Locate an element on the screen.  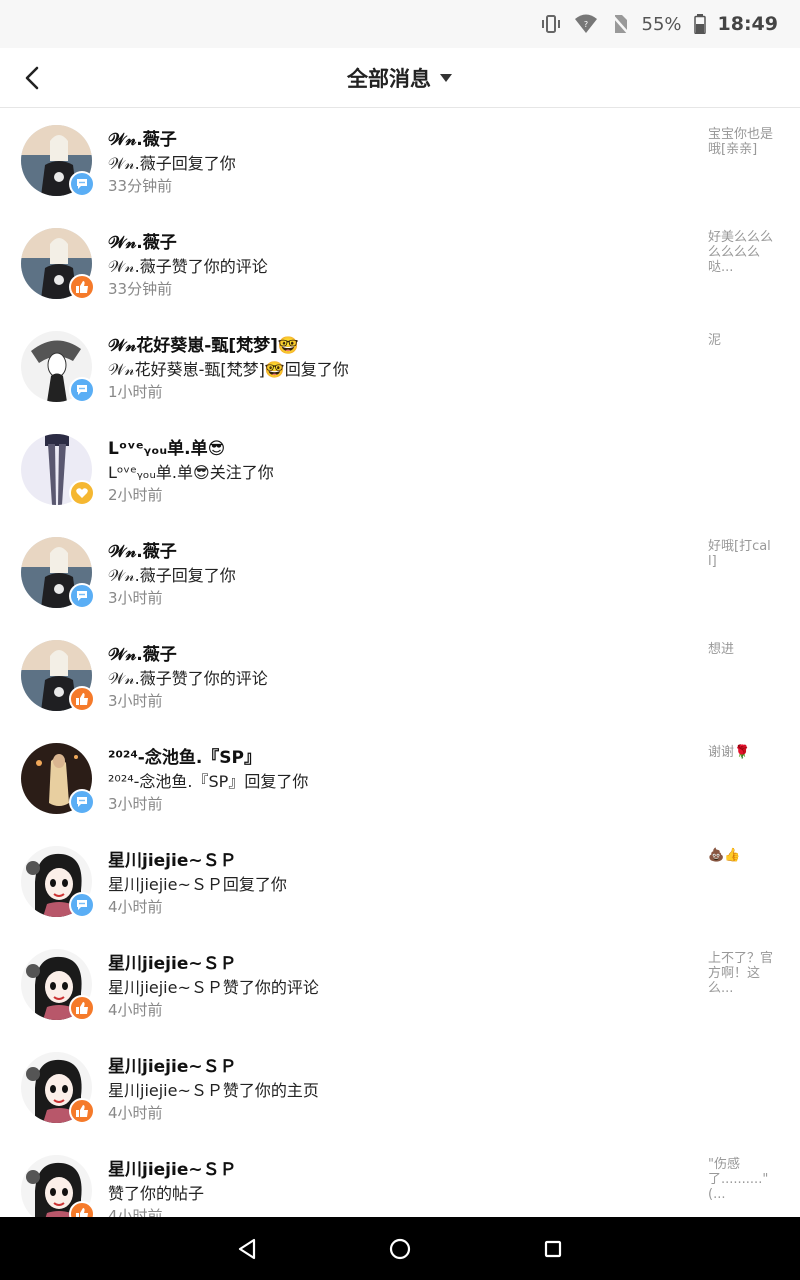
message-filter-dropdown: 全部消息 is located at coordinates (400, 78).